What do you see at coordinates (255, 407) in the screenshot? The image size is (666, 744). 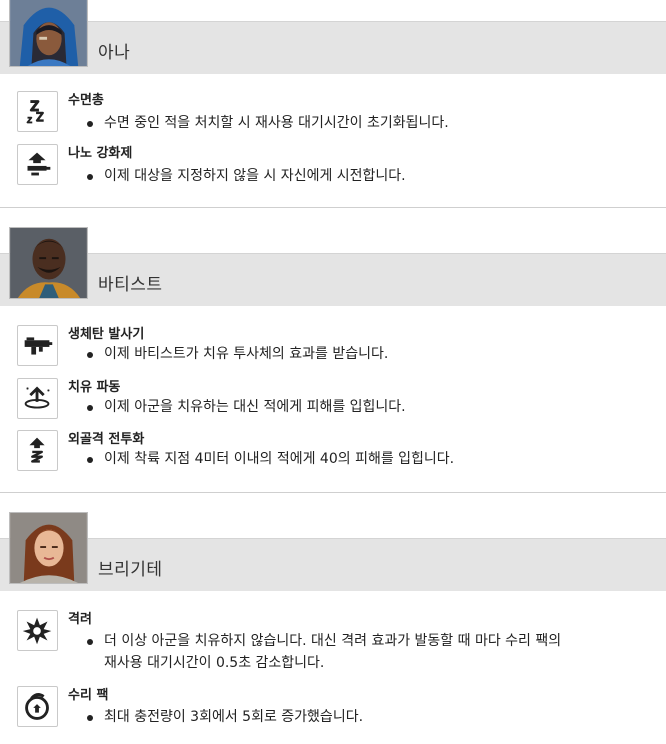 I see `ability-description: 이제 아군을 치유하는 대신 적에게 피해를 입힙니다.` at bounding box center [255, 407].